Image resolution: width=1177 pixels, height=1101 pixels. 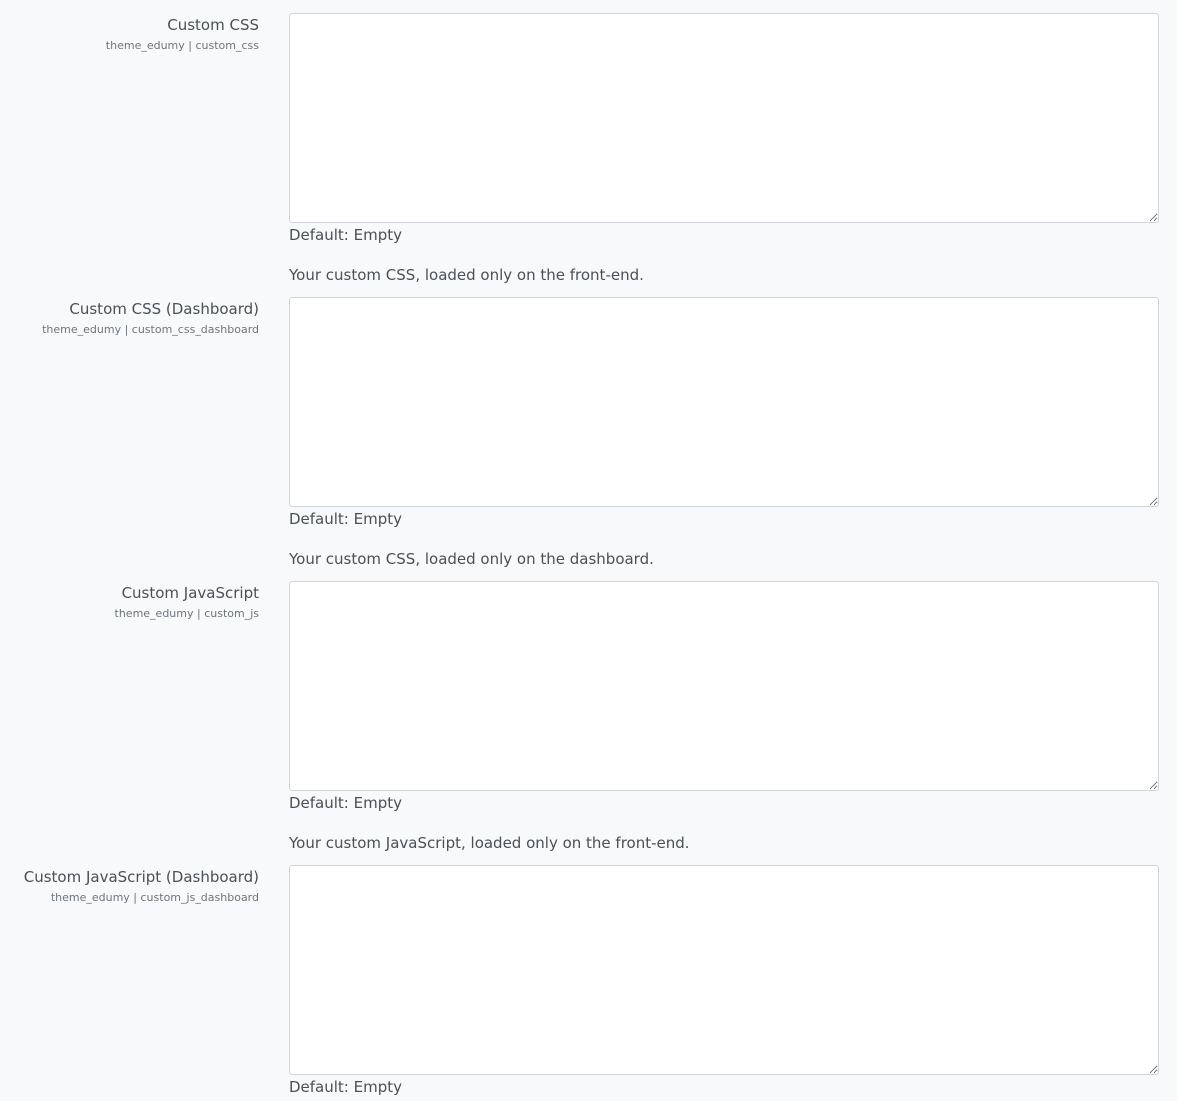 I want to click on setting-title: Custom JavaScript, so click(x=190, y=593).